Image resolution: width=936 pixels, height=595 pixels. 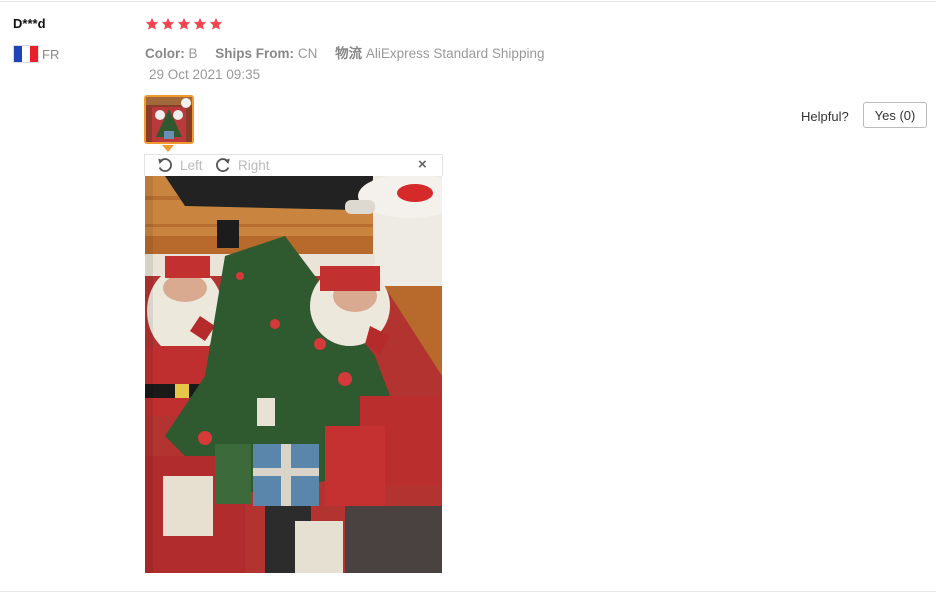 What do you see at coordinates (165, 53) in the screenshot?
I see `color-attr-label: Color:` at bounding box center [165, 53].